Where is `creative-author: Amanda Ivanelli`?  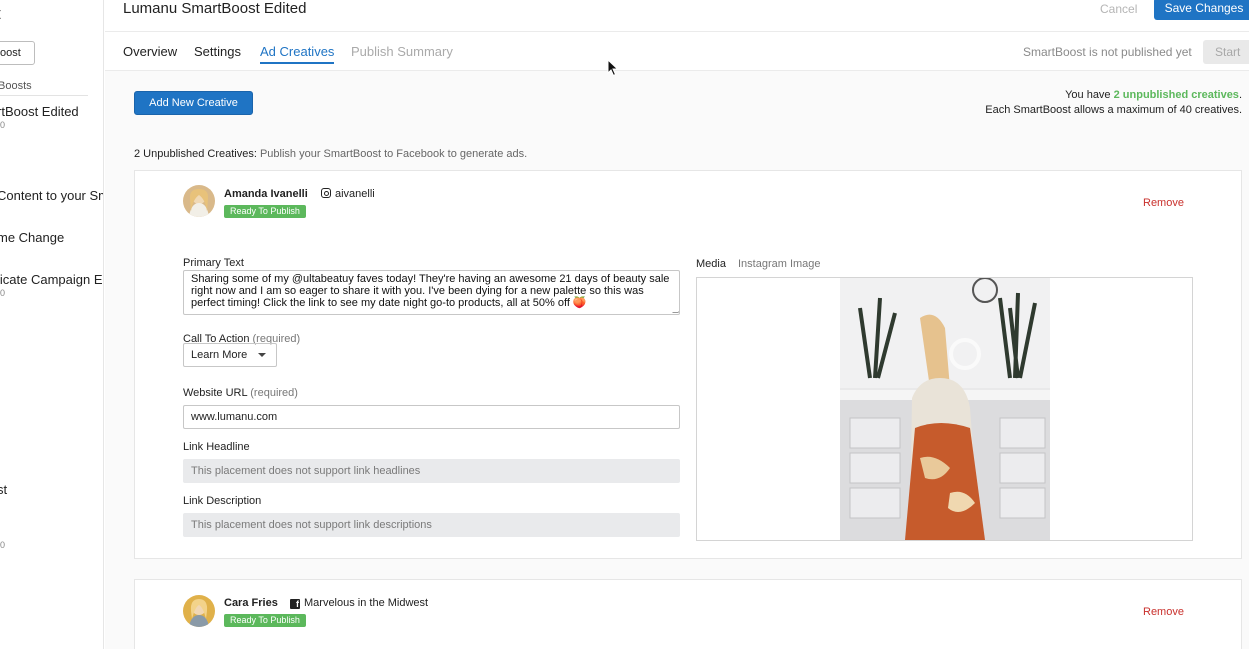 creative-author: Amanda Ivanelli is located at coordinates (266, 194).